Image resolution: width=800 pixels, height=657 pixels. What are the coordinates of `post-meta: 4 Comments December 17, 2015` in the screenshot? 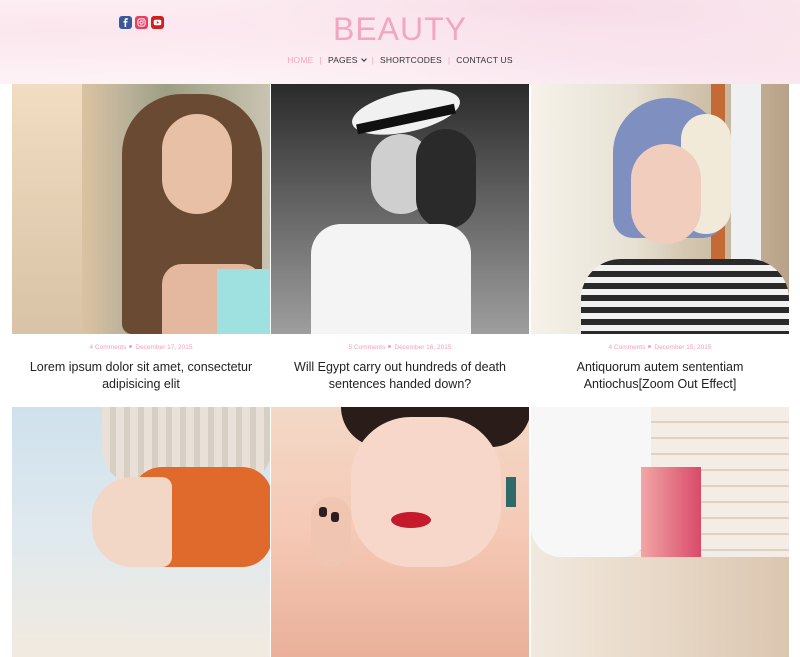 It's located at (141, 347).